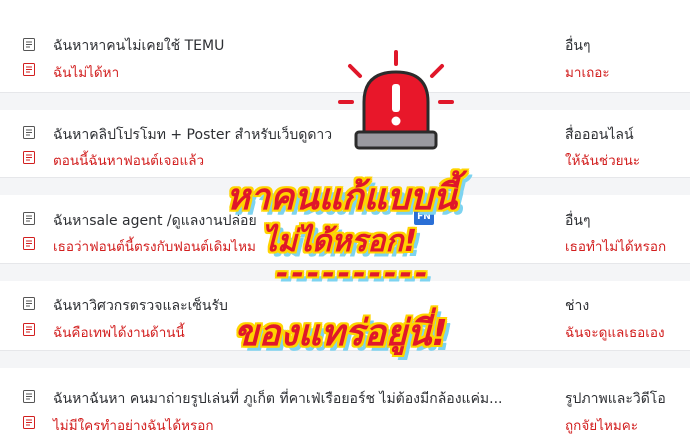 This screenshot has width=690, height=438. What do you see at coordinates (138, 46) in the screenshot?
I see `item-title: ฉันหาหาคนไม่เคยใช้ TEMU` at bounding box center [138, 46].